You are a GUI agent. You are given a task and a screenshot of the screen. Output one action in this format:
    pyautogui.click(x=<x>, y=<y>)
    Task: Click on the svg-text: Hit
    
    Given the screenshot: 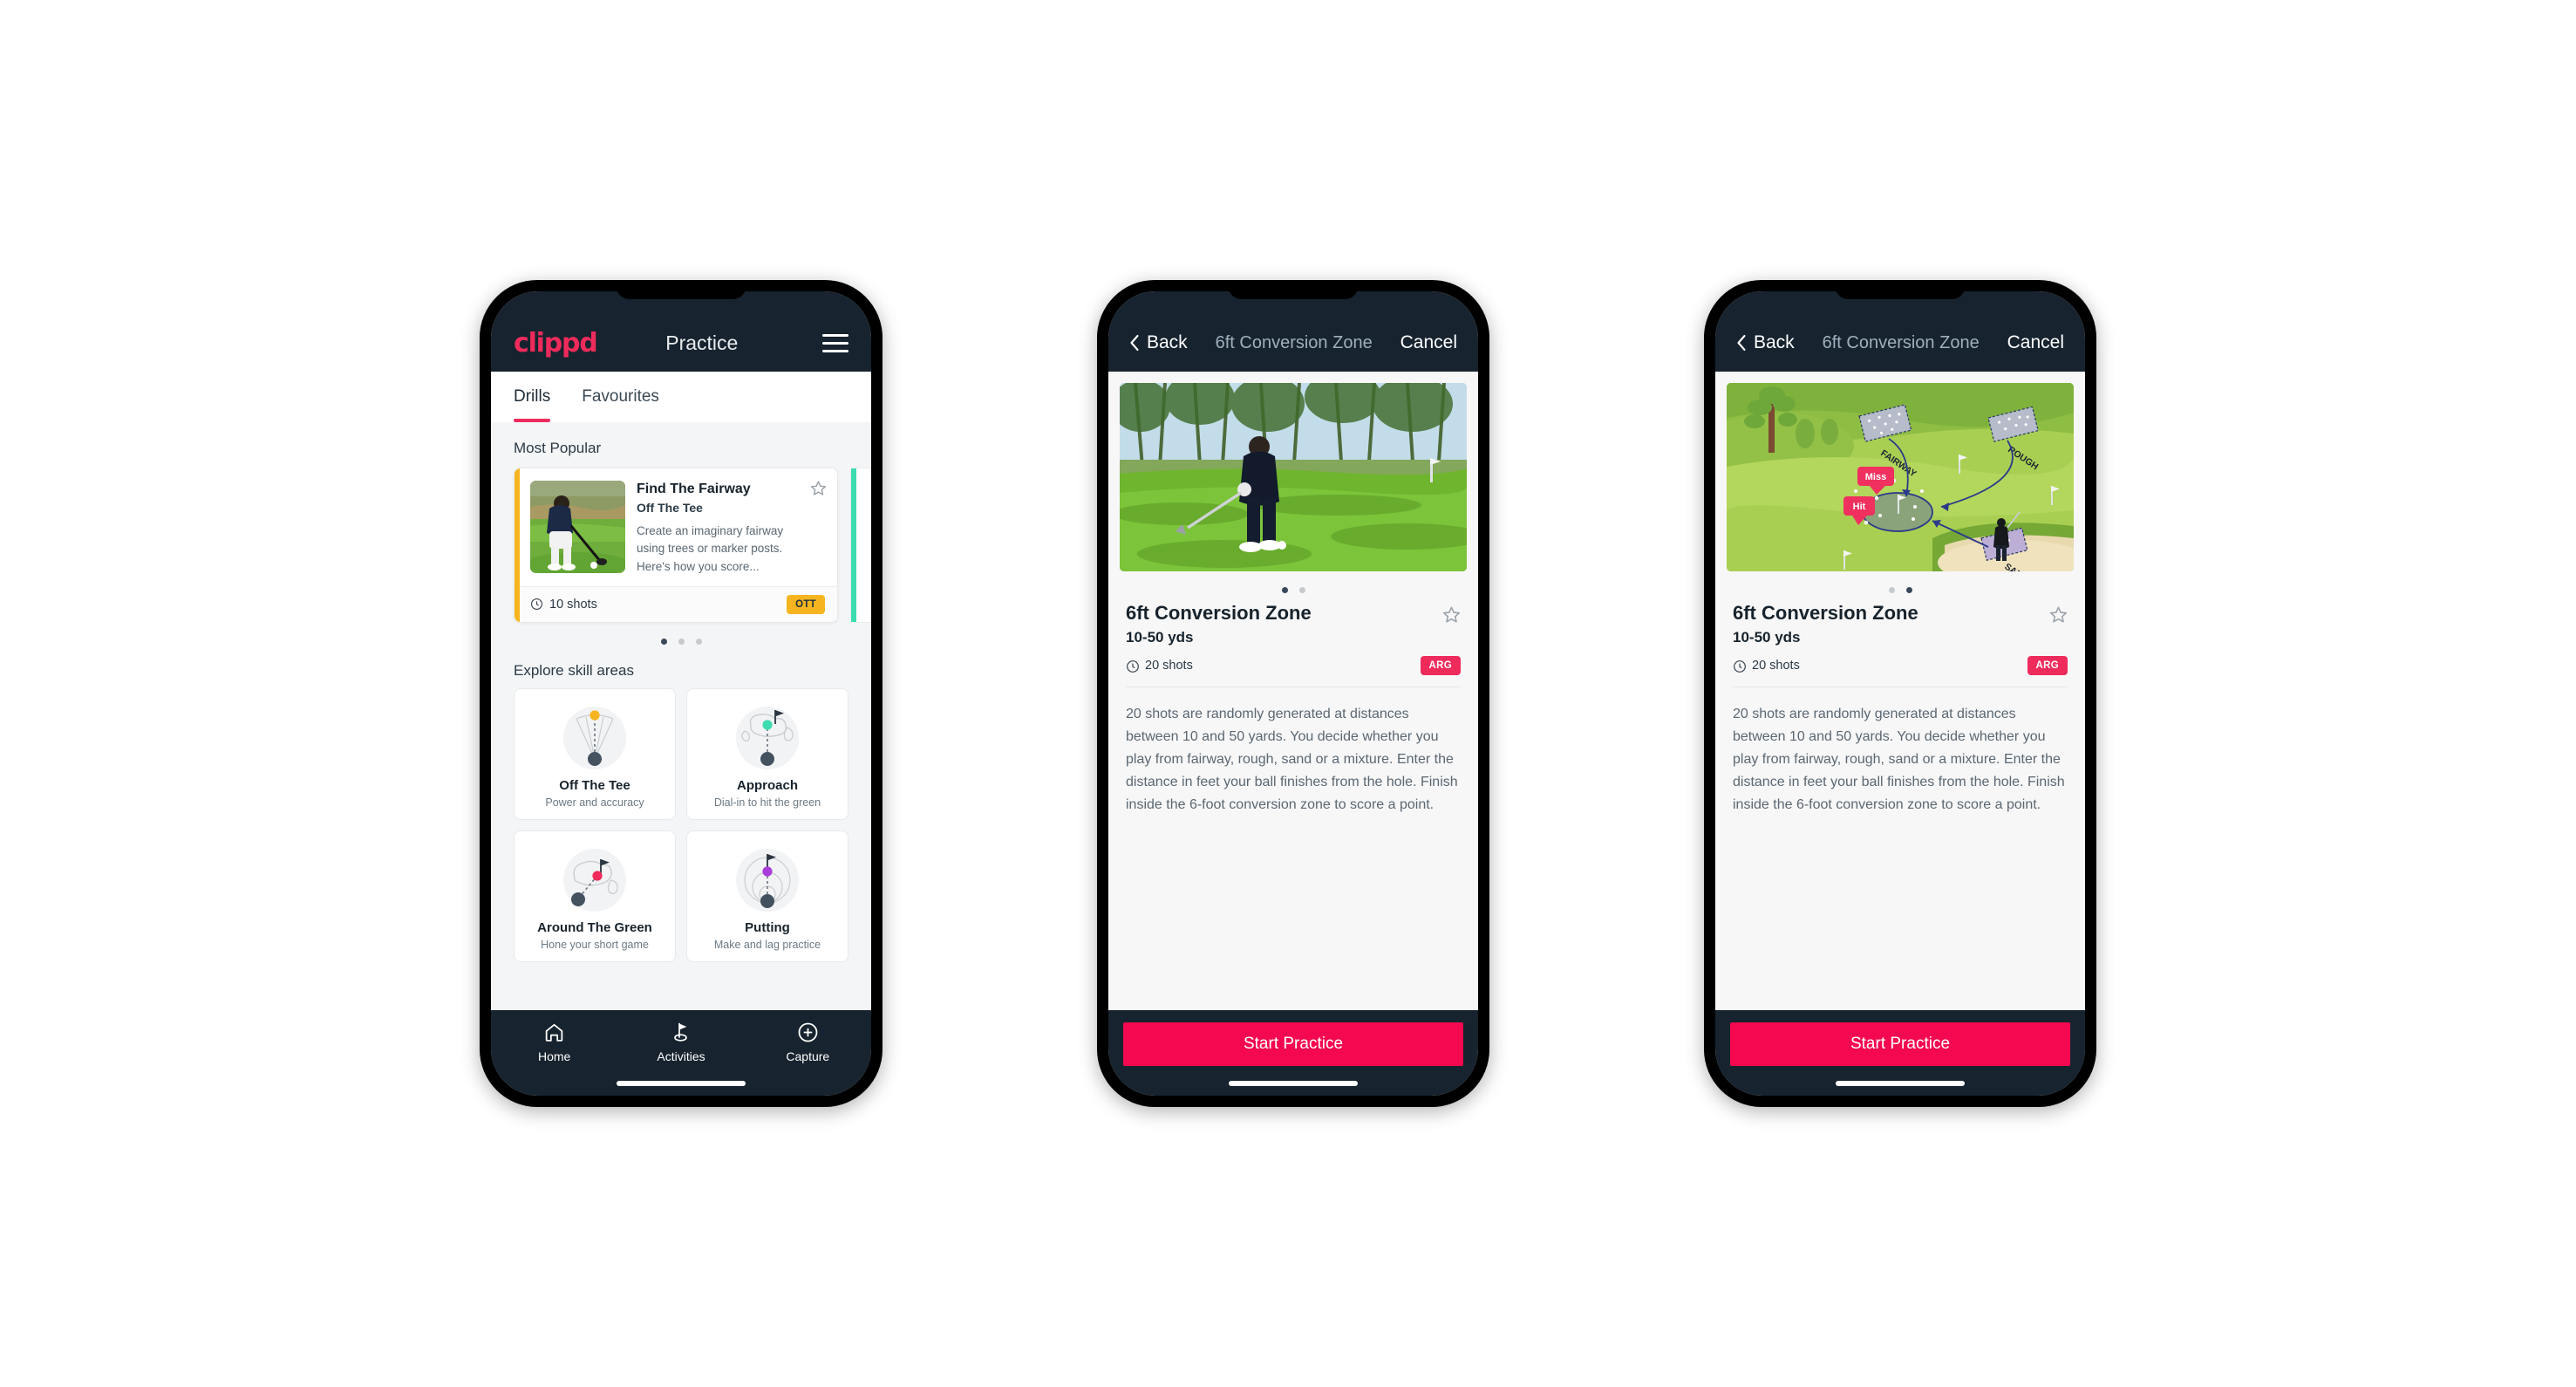 What is the action you would take?
    pyautogui.click(x=1860, y=507)
    